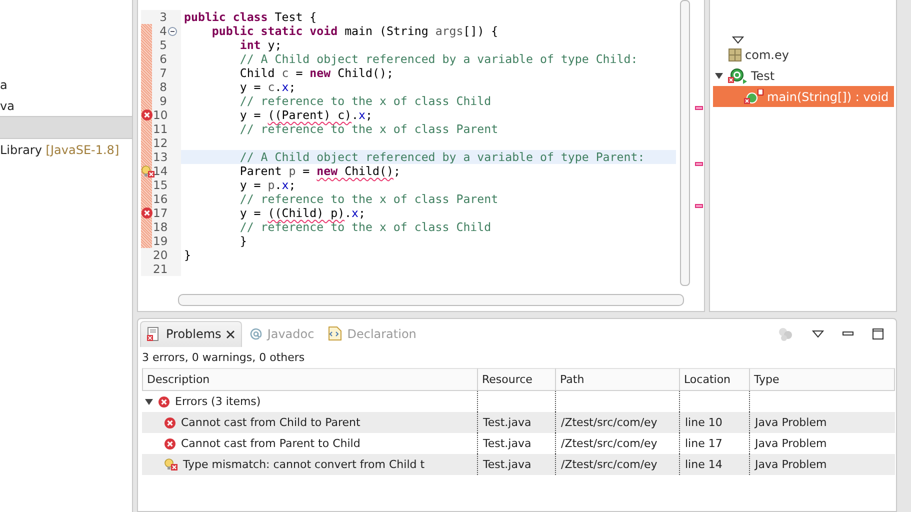  What do you see at coordinates (160, 185) in the screenshot?
I see `line-number: 15` at bounding box center [160, 185].